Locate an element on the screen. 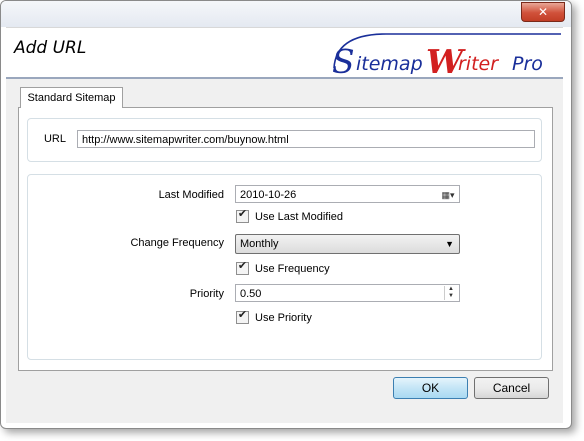  spinner-arrows-icon: ▲ ▼ is located at coordinates (450, 293).